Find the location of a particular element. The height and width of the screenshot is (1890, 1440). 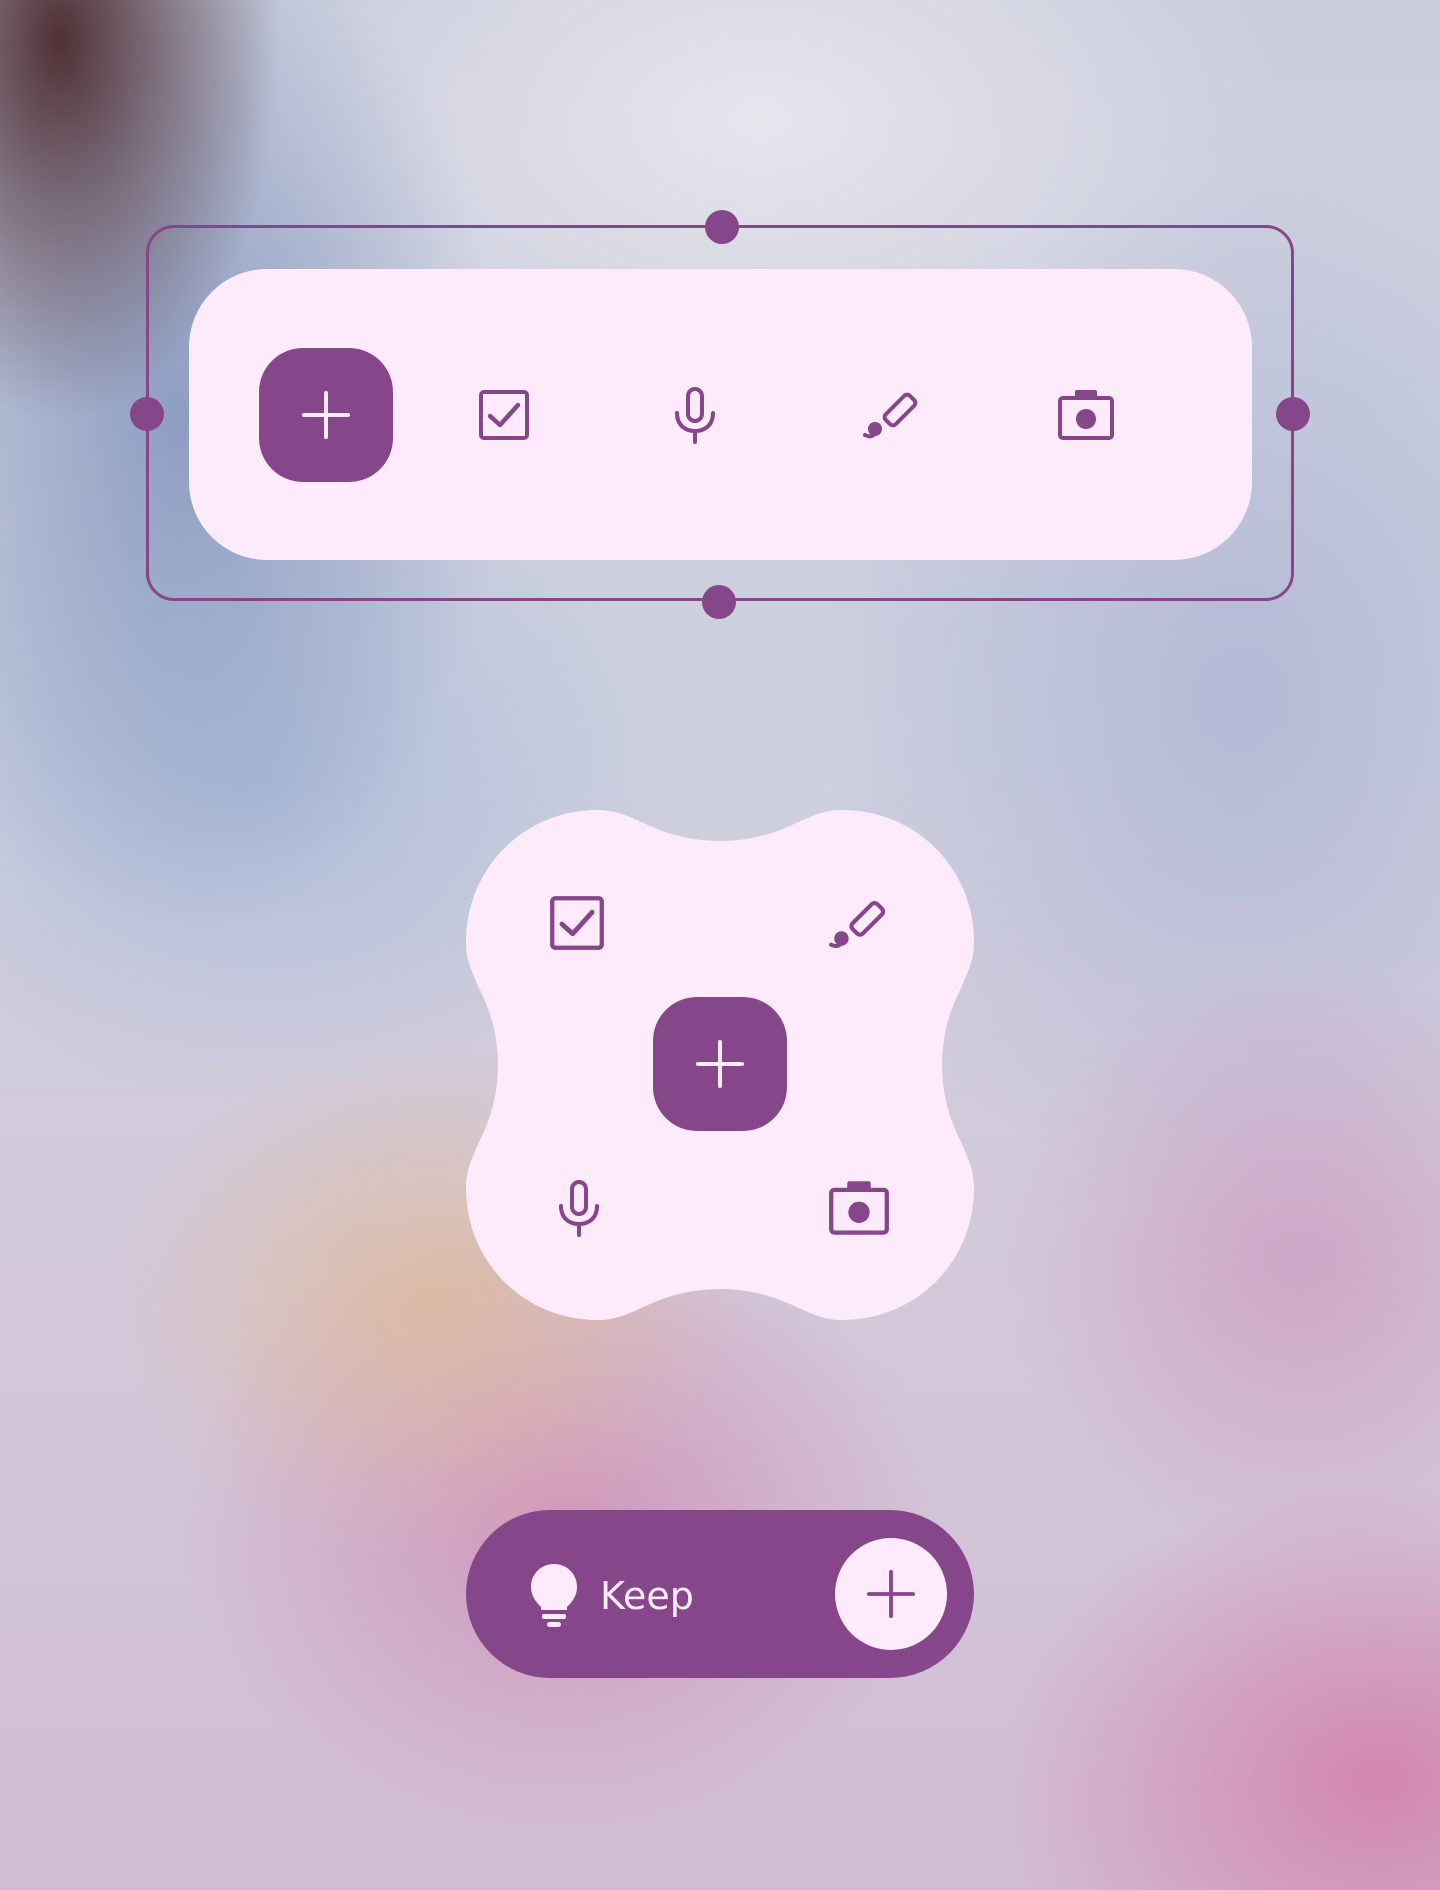

new-note-button is located at coordinates (326, 415).